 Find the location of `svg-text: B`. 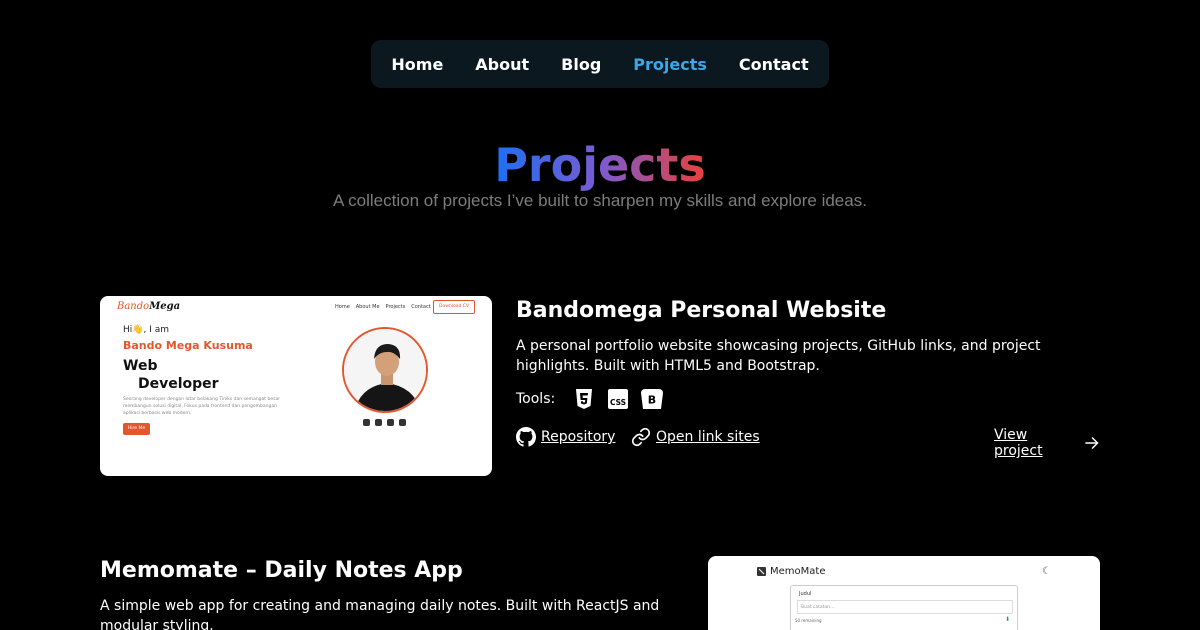

svg-text: B is located at coordinates (652, 400).